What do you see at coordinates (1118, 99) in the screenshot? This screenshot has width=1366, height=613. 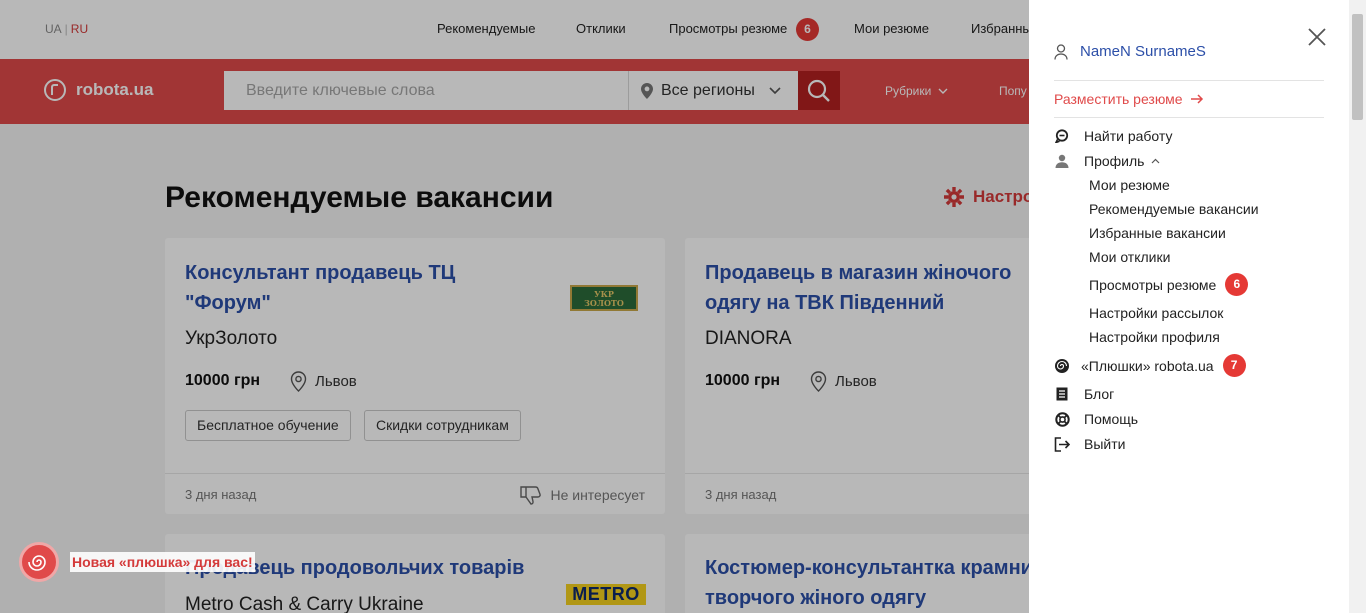 I see `post-resume-label: Разместить резюме` at bounding box center [1118, 99].